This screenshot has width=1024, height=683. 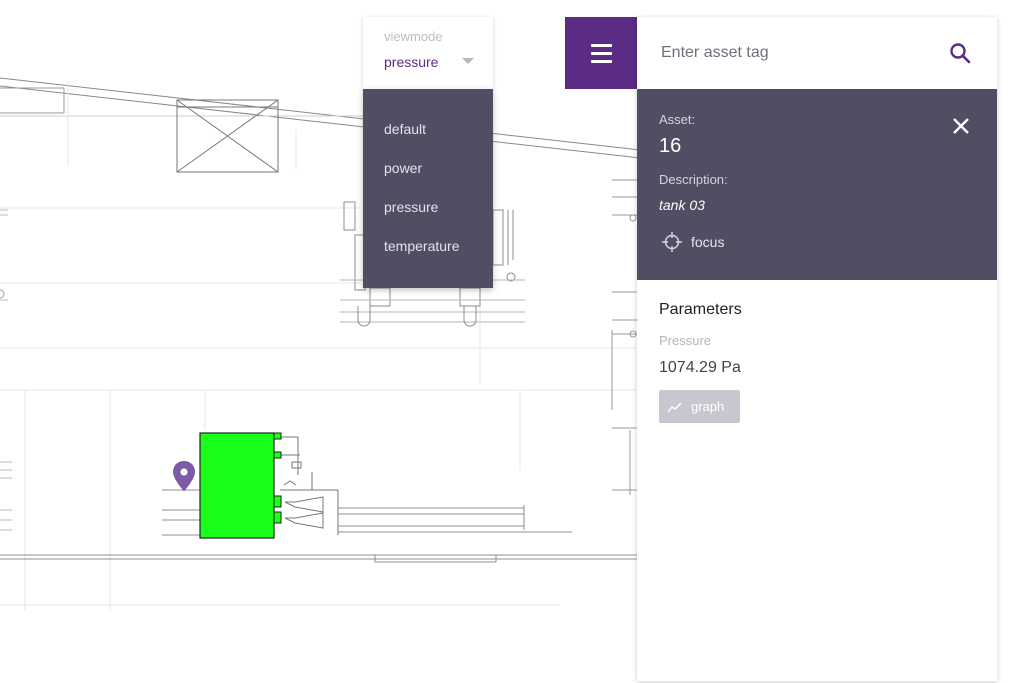 I want to click on parameters-title: Parameters, so click(x=700, y=309).